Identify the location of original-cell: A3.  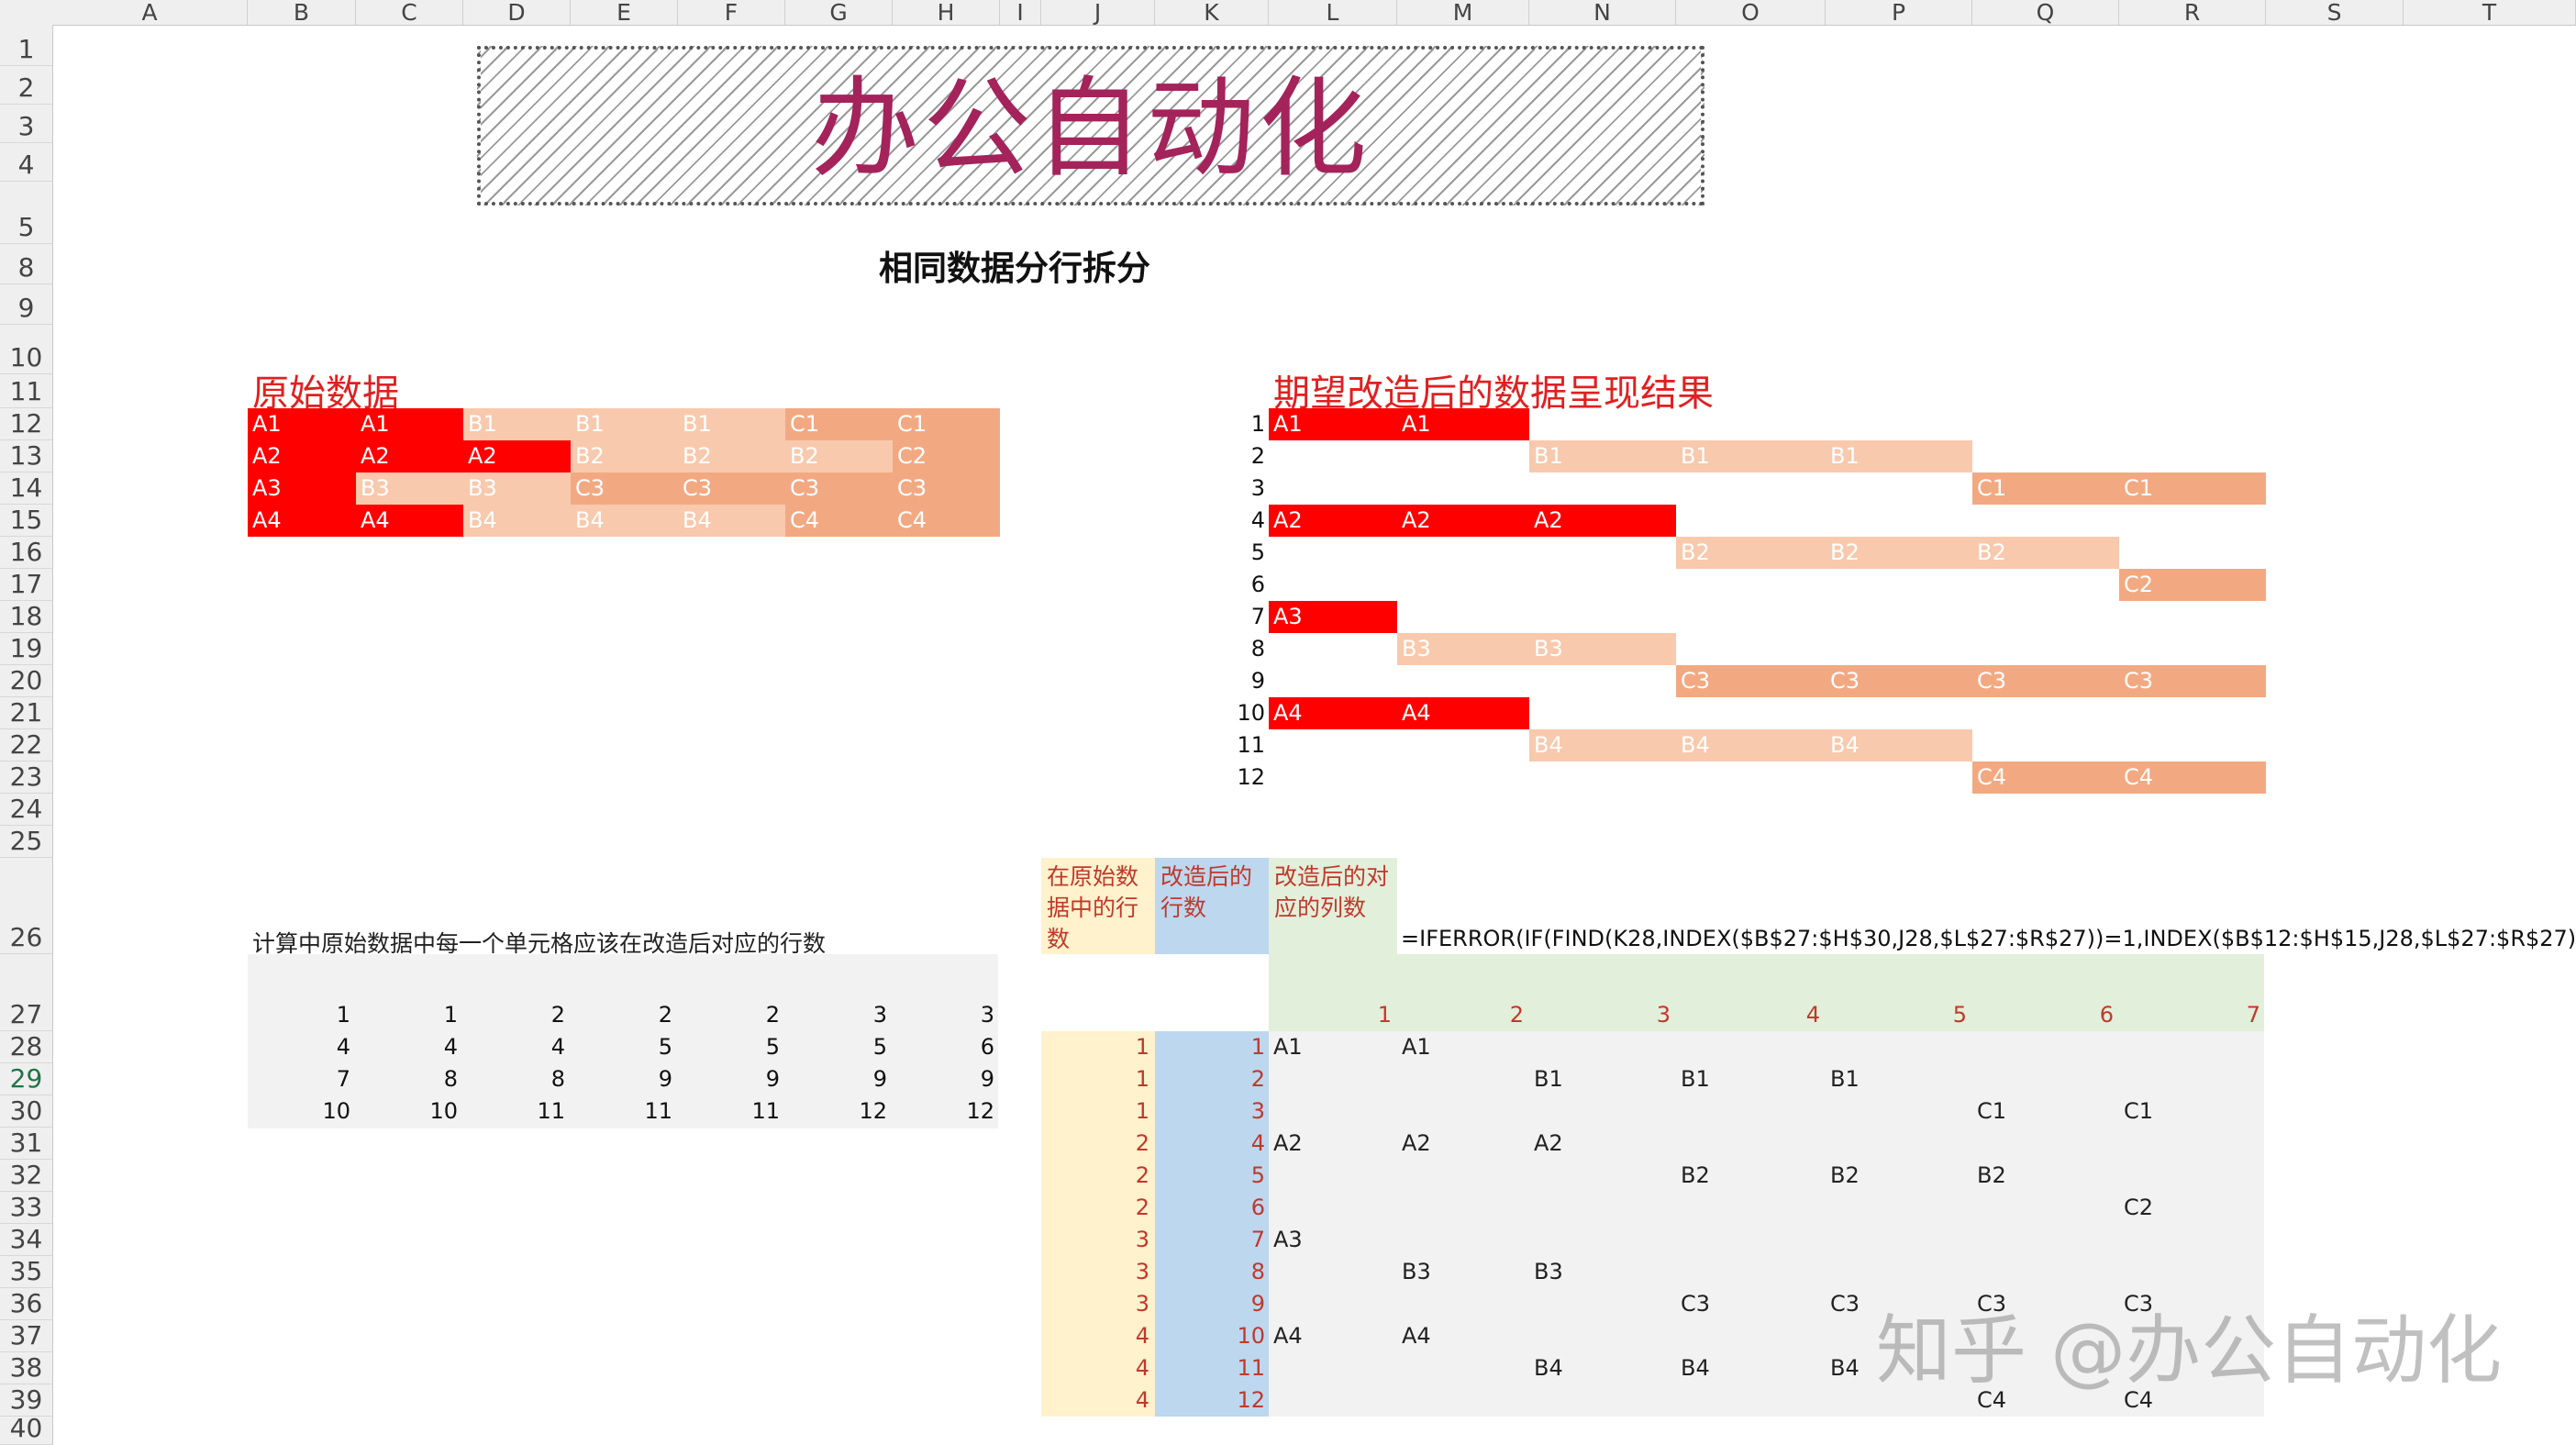
(302, 488).